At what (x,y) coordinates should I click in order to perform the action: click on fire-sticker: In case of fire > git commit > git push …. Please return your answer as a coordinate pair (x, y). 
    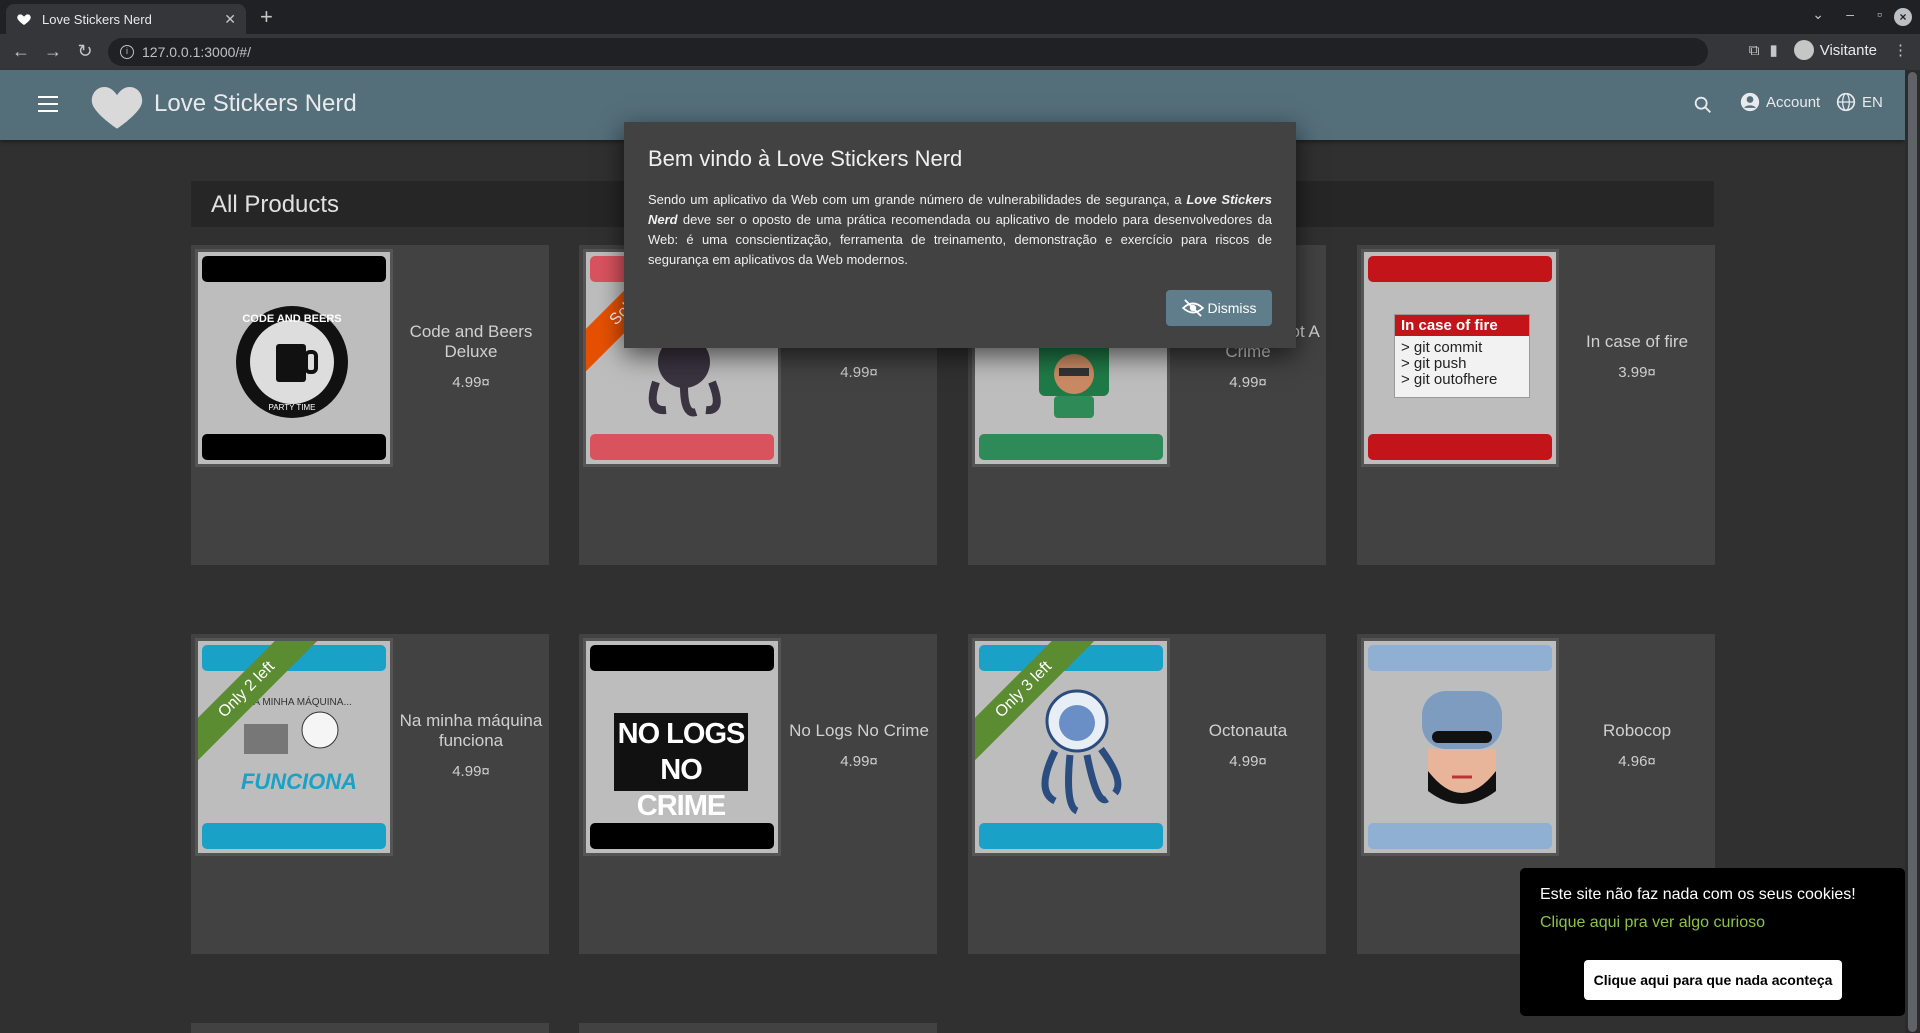
    Looking at the image, I should click on (1462, 356).